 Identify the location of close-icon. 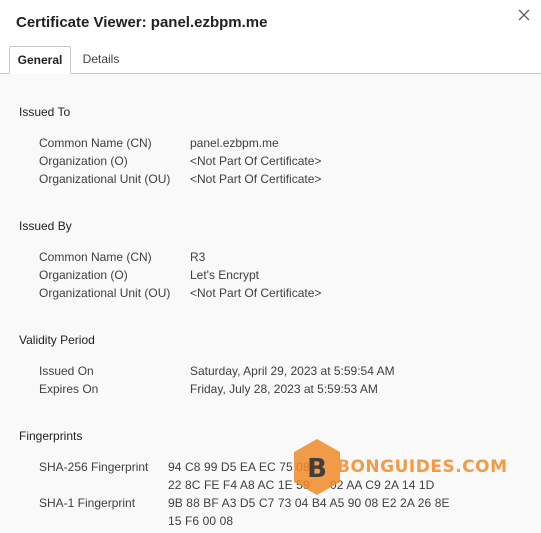
(524, 15).